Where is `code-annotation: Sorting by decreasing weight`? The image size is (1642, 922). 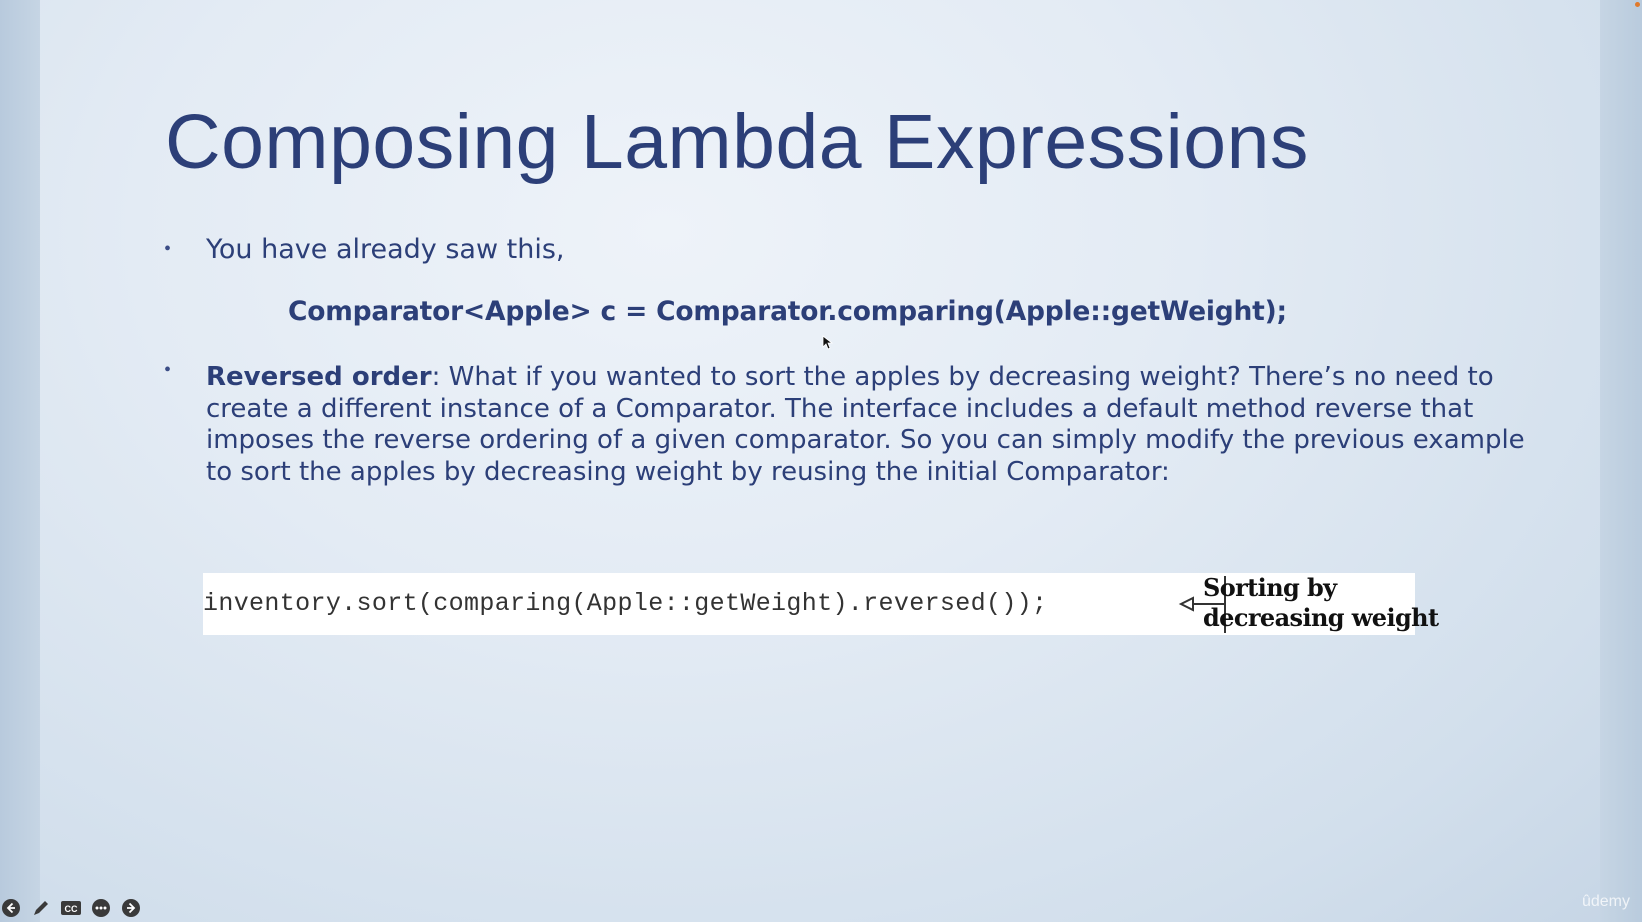
code-annotation: Sorting by decreasing weight is located at coordinates (1321, 603).